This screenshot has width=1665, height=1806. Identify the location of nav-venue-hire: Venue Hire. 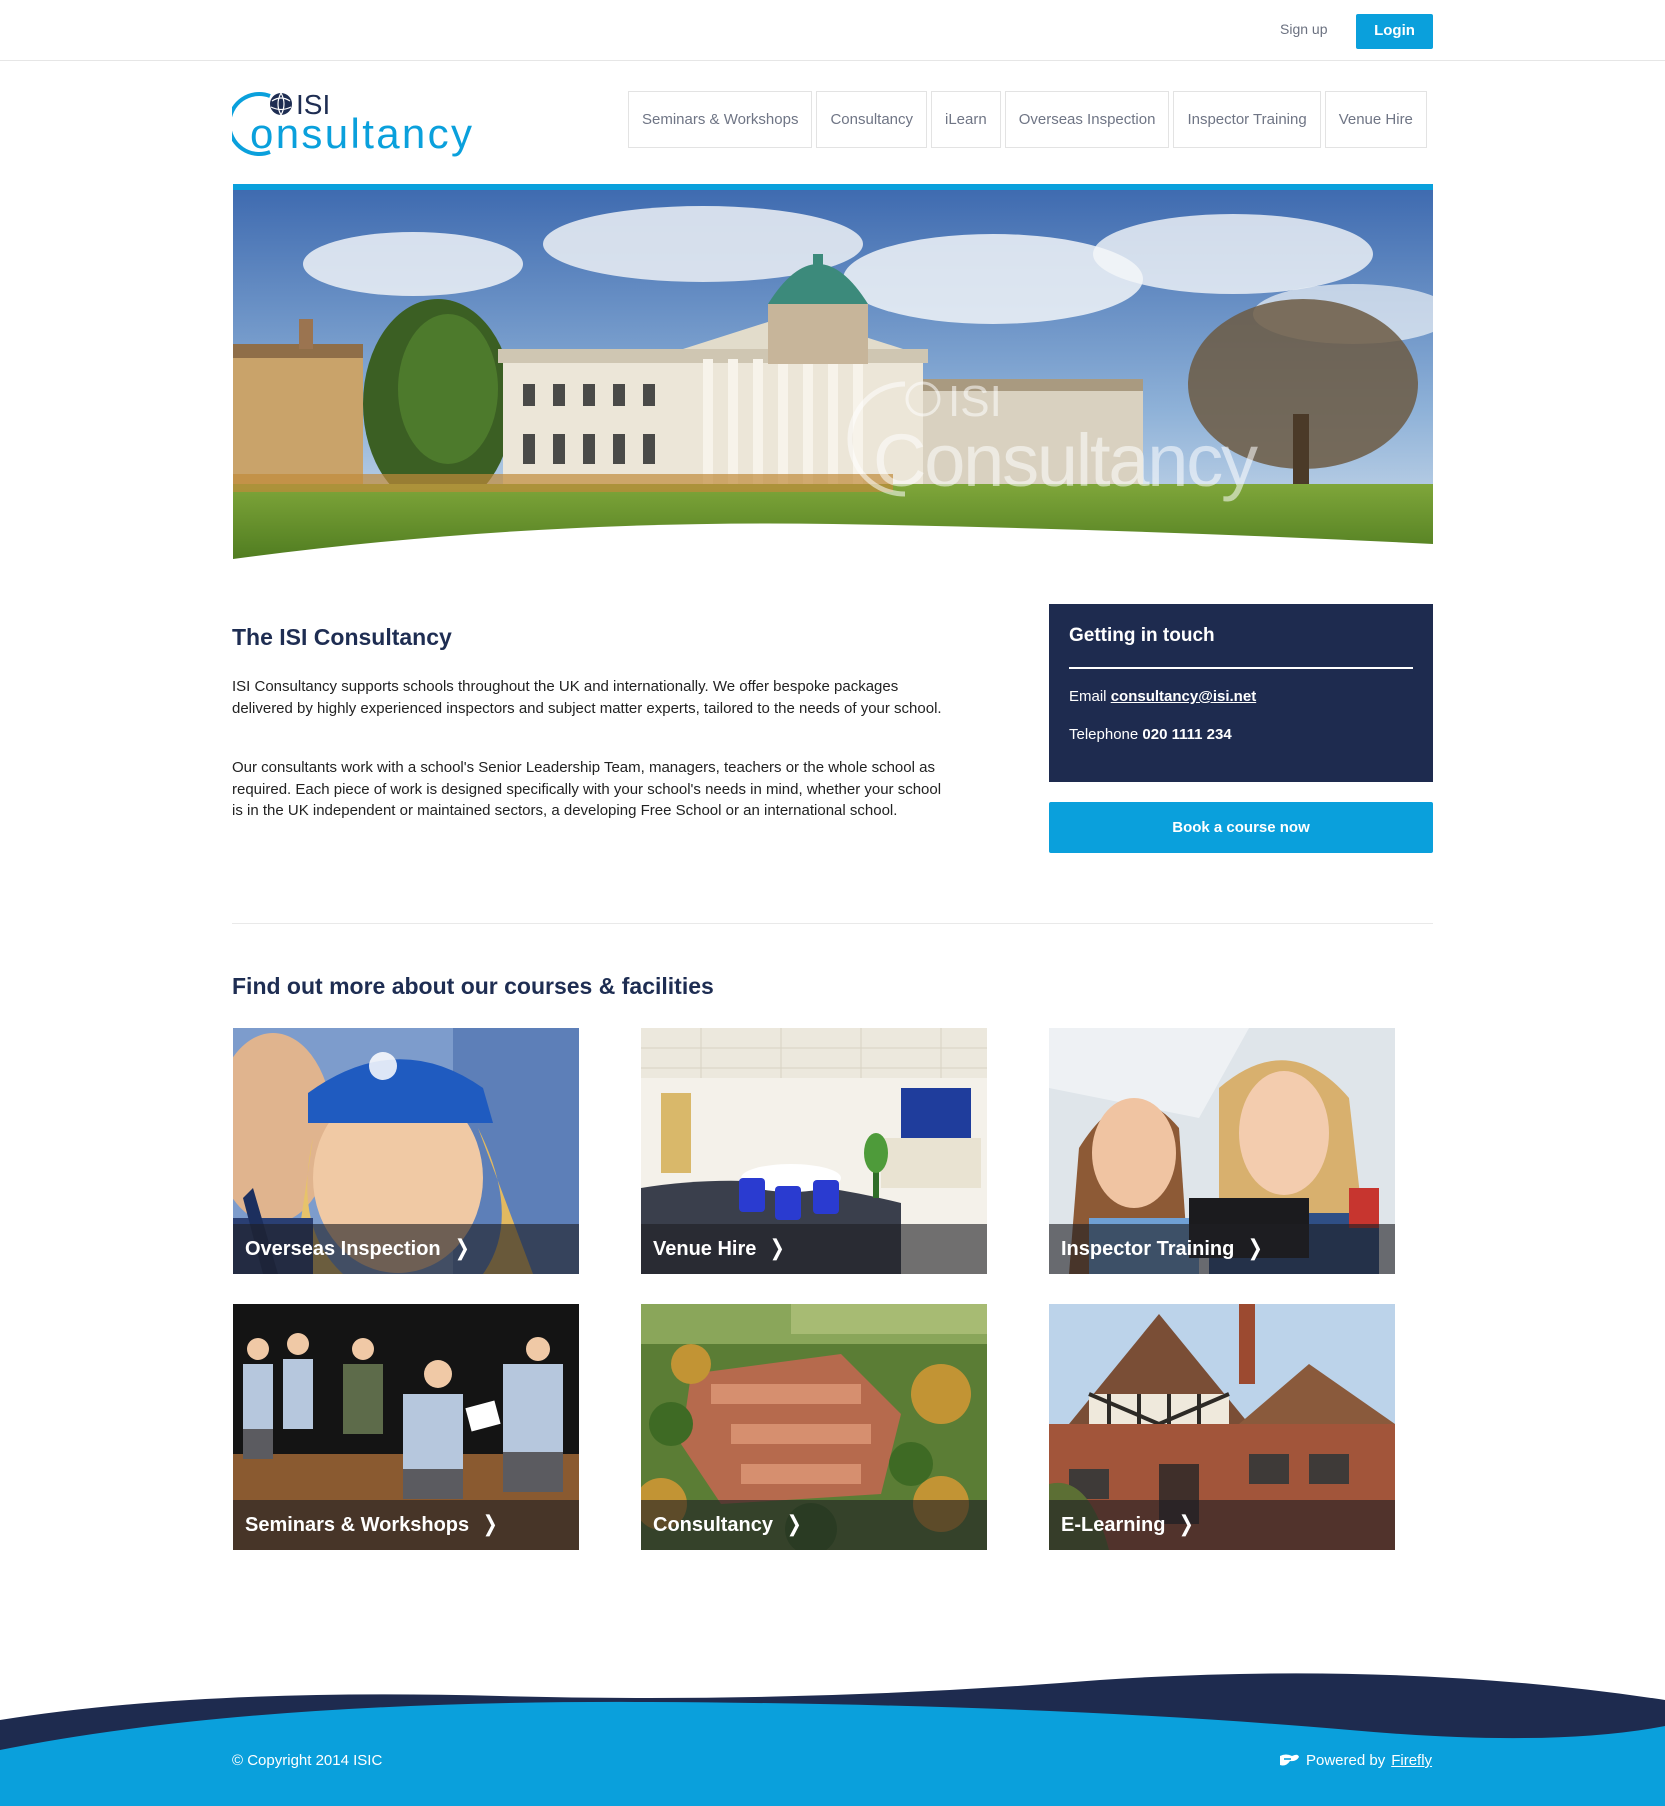
(1375, 119).